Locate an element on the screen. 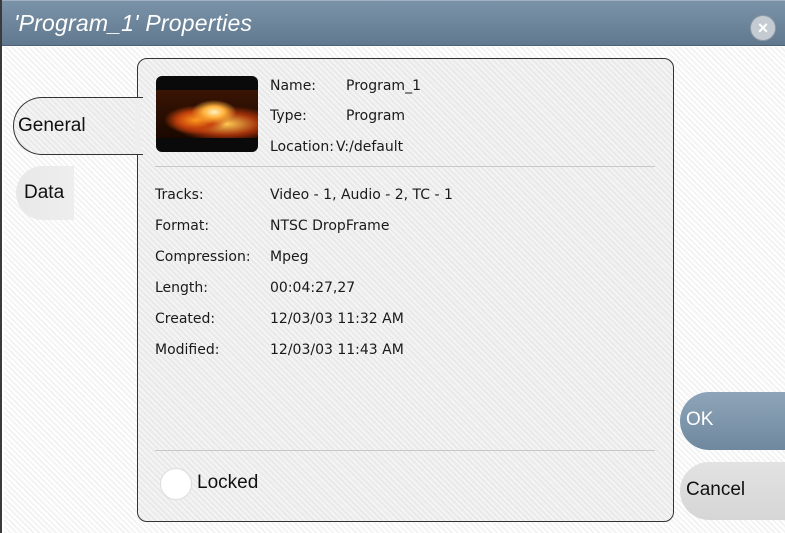  ok-button-label: OK is located at coordinates (700, 419).